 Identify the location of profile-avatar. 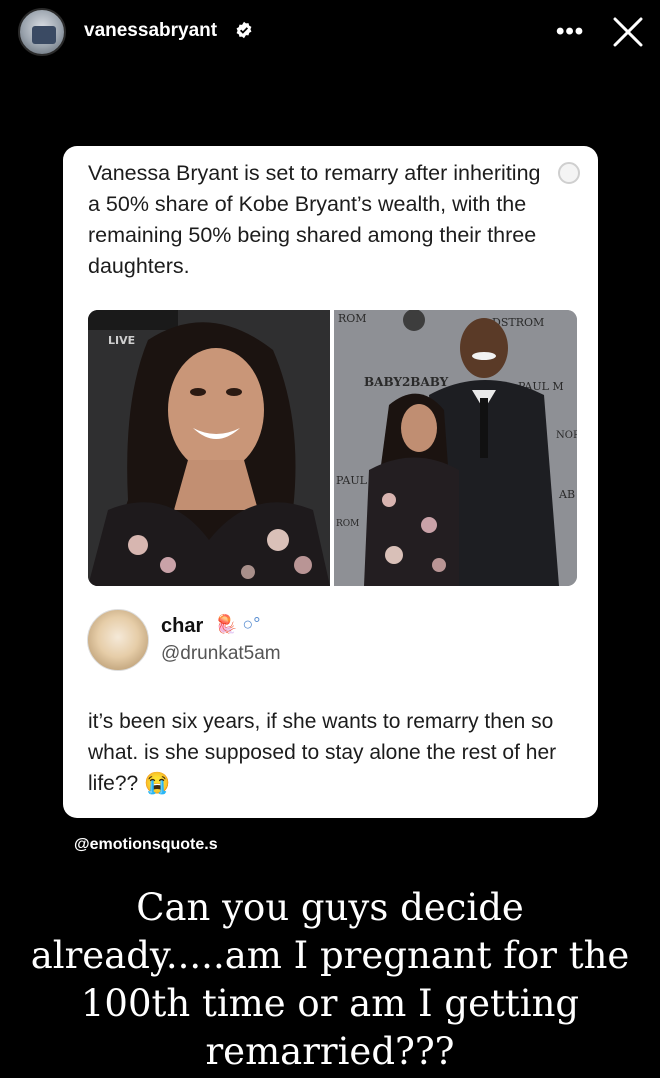
(42, 32).